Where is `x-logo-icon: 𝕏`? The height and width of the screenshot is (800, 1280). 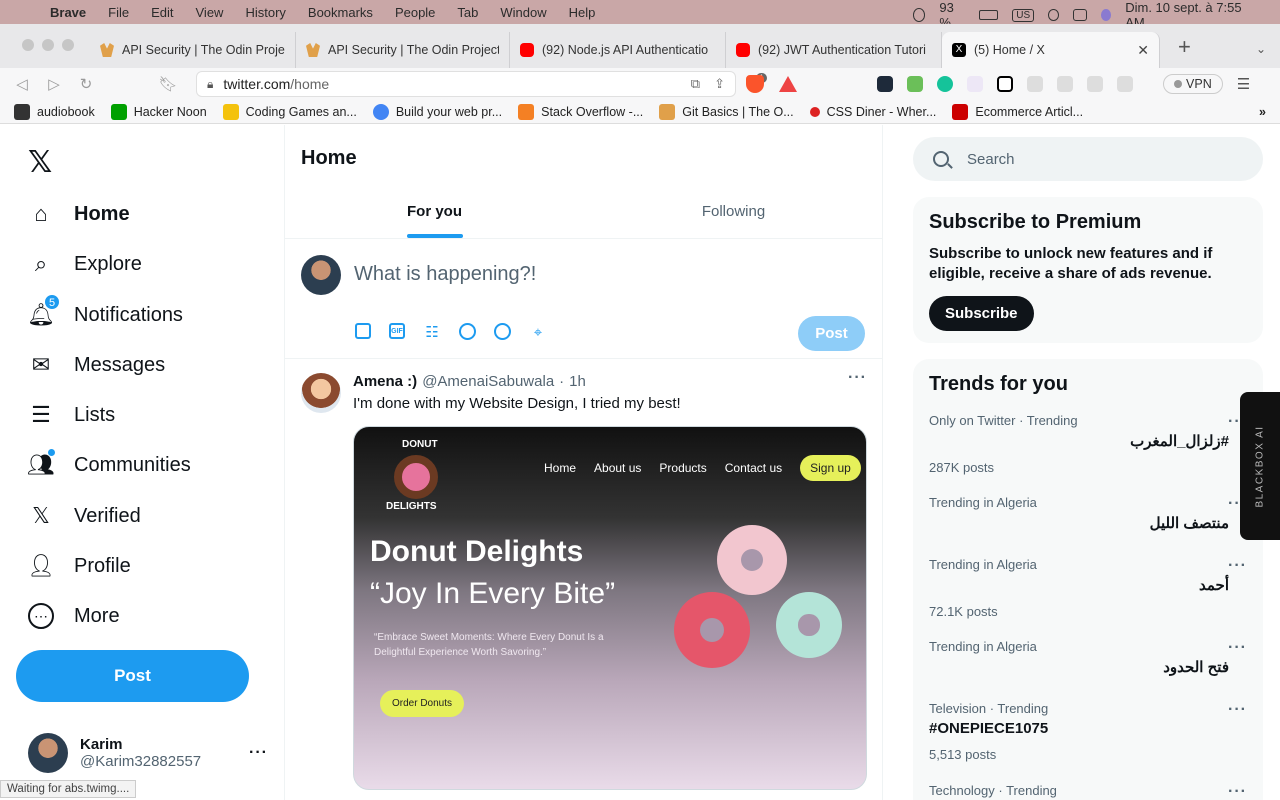
x-logo-icon: 𝕏 is located at coordinates (40, 162).